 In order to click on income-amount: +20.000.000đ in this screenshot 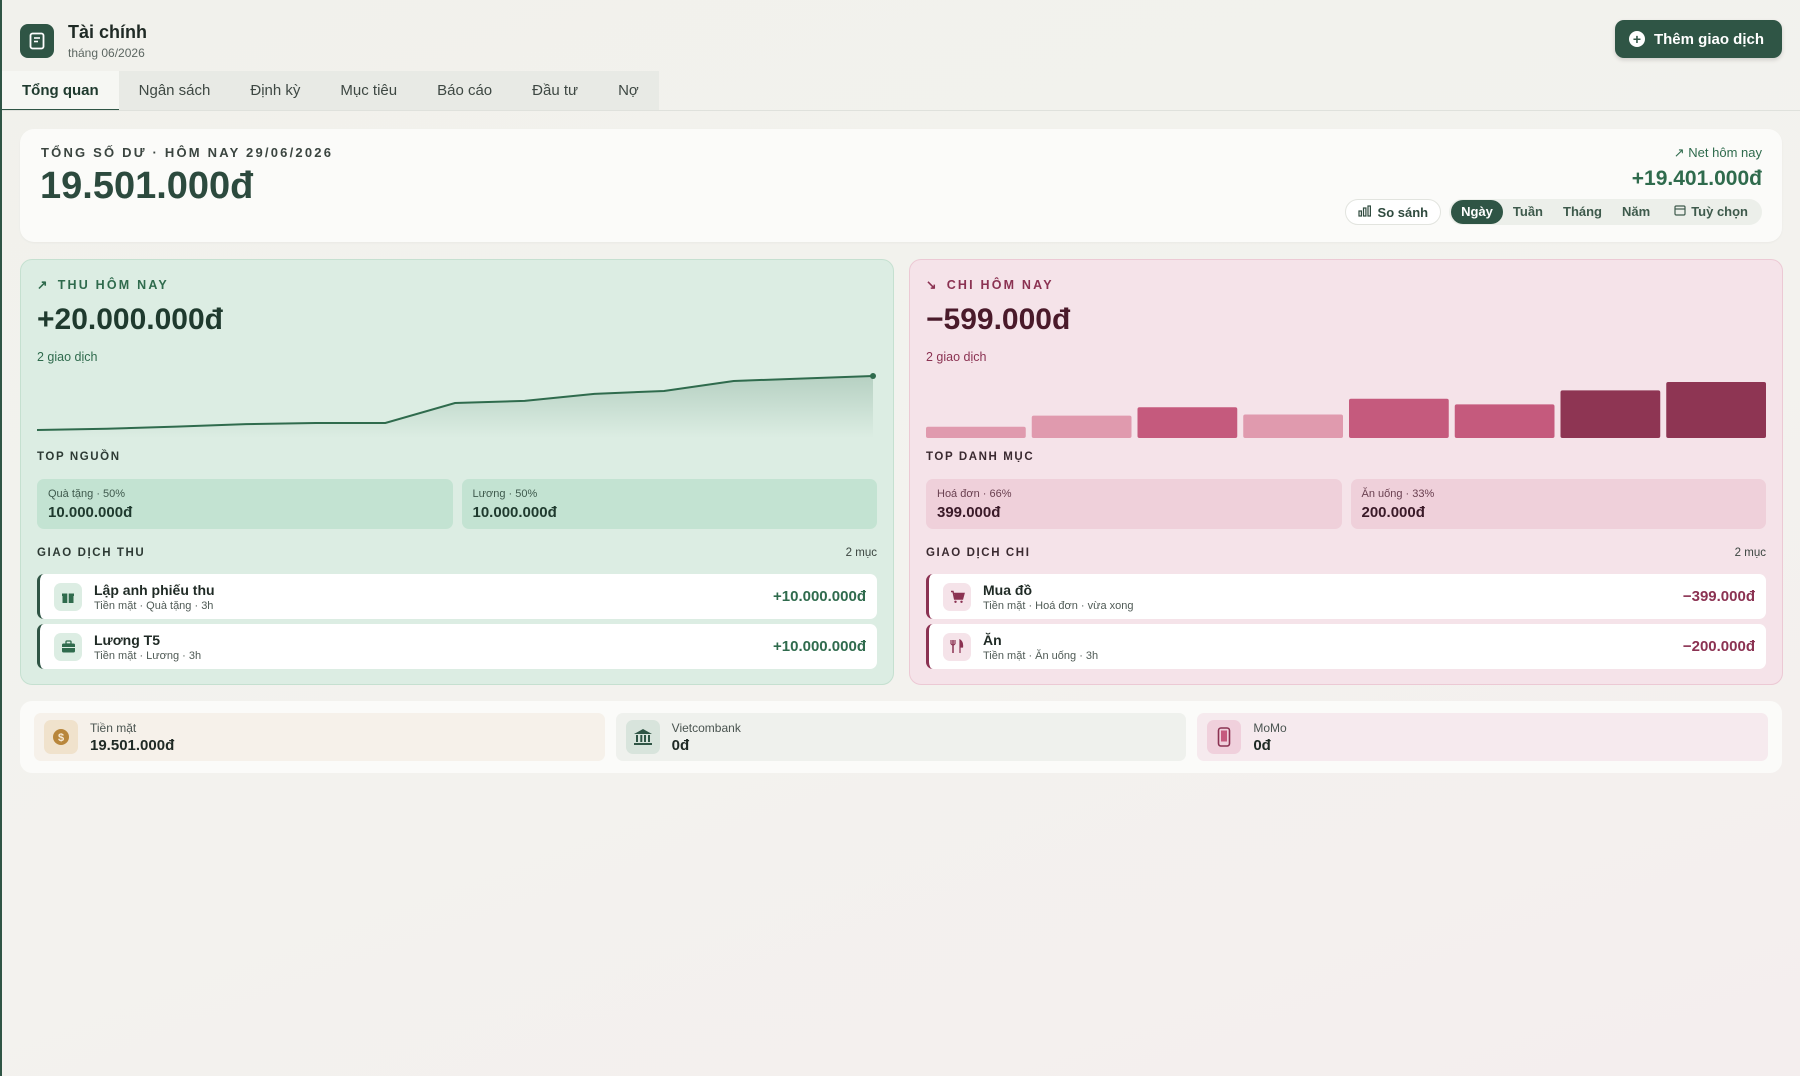, I will do `click(130, 319)`.